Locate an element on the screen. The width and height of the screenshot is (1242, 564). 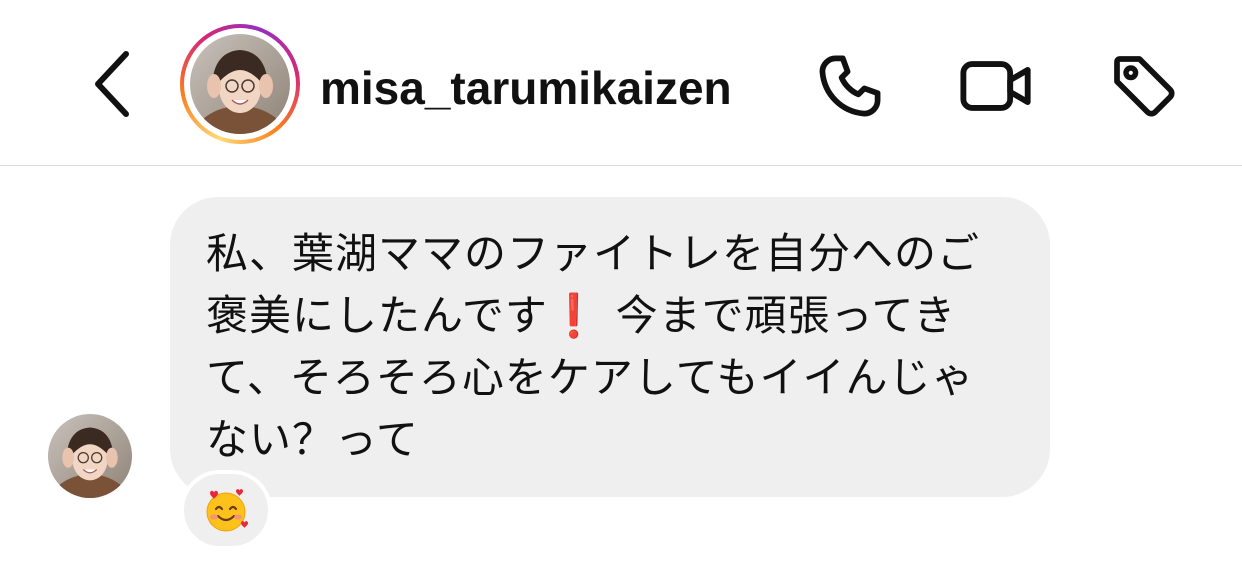
profile-avatar is located at coordinates (240, 84).